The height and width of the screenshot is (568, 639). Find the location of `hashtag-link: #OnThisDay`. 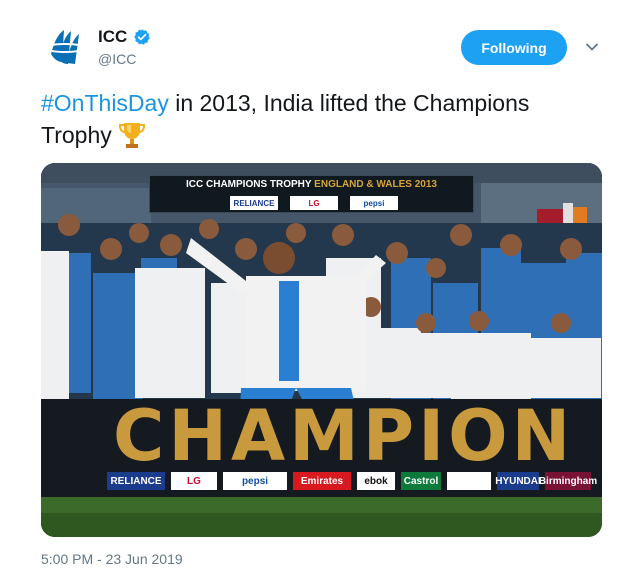

hashtag-link: #OnThisDay is located at coordinates (105, 103).